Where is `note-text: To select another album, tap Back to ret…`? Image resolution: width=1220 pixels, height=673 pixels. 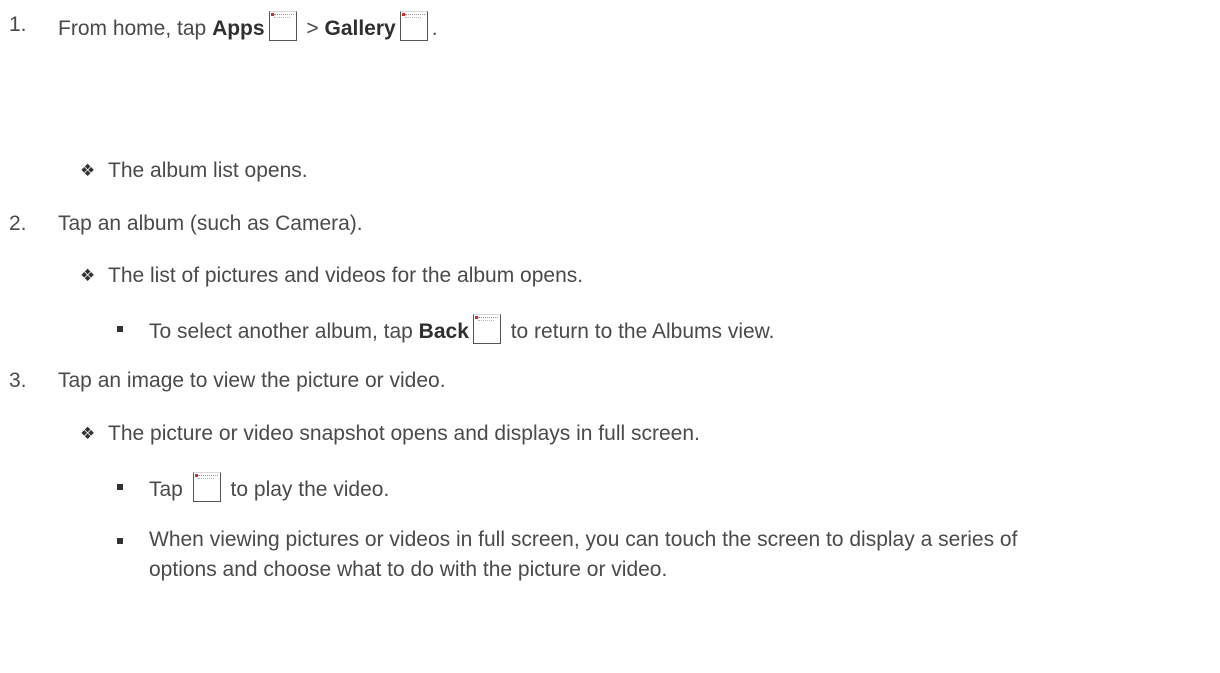
note-text: To select another album, tap Back to ret… is located at coordinates (462, 330).